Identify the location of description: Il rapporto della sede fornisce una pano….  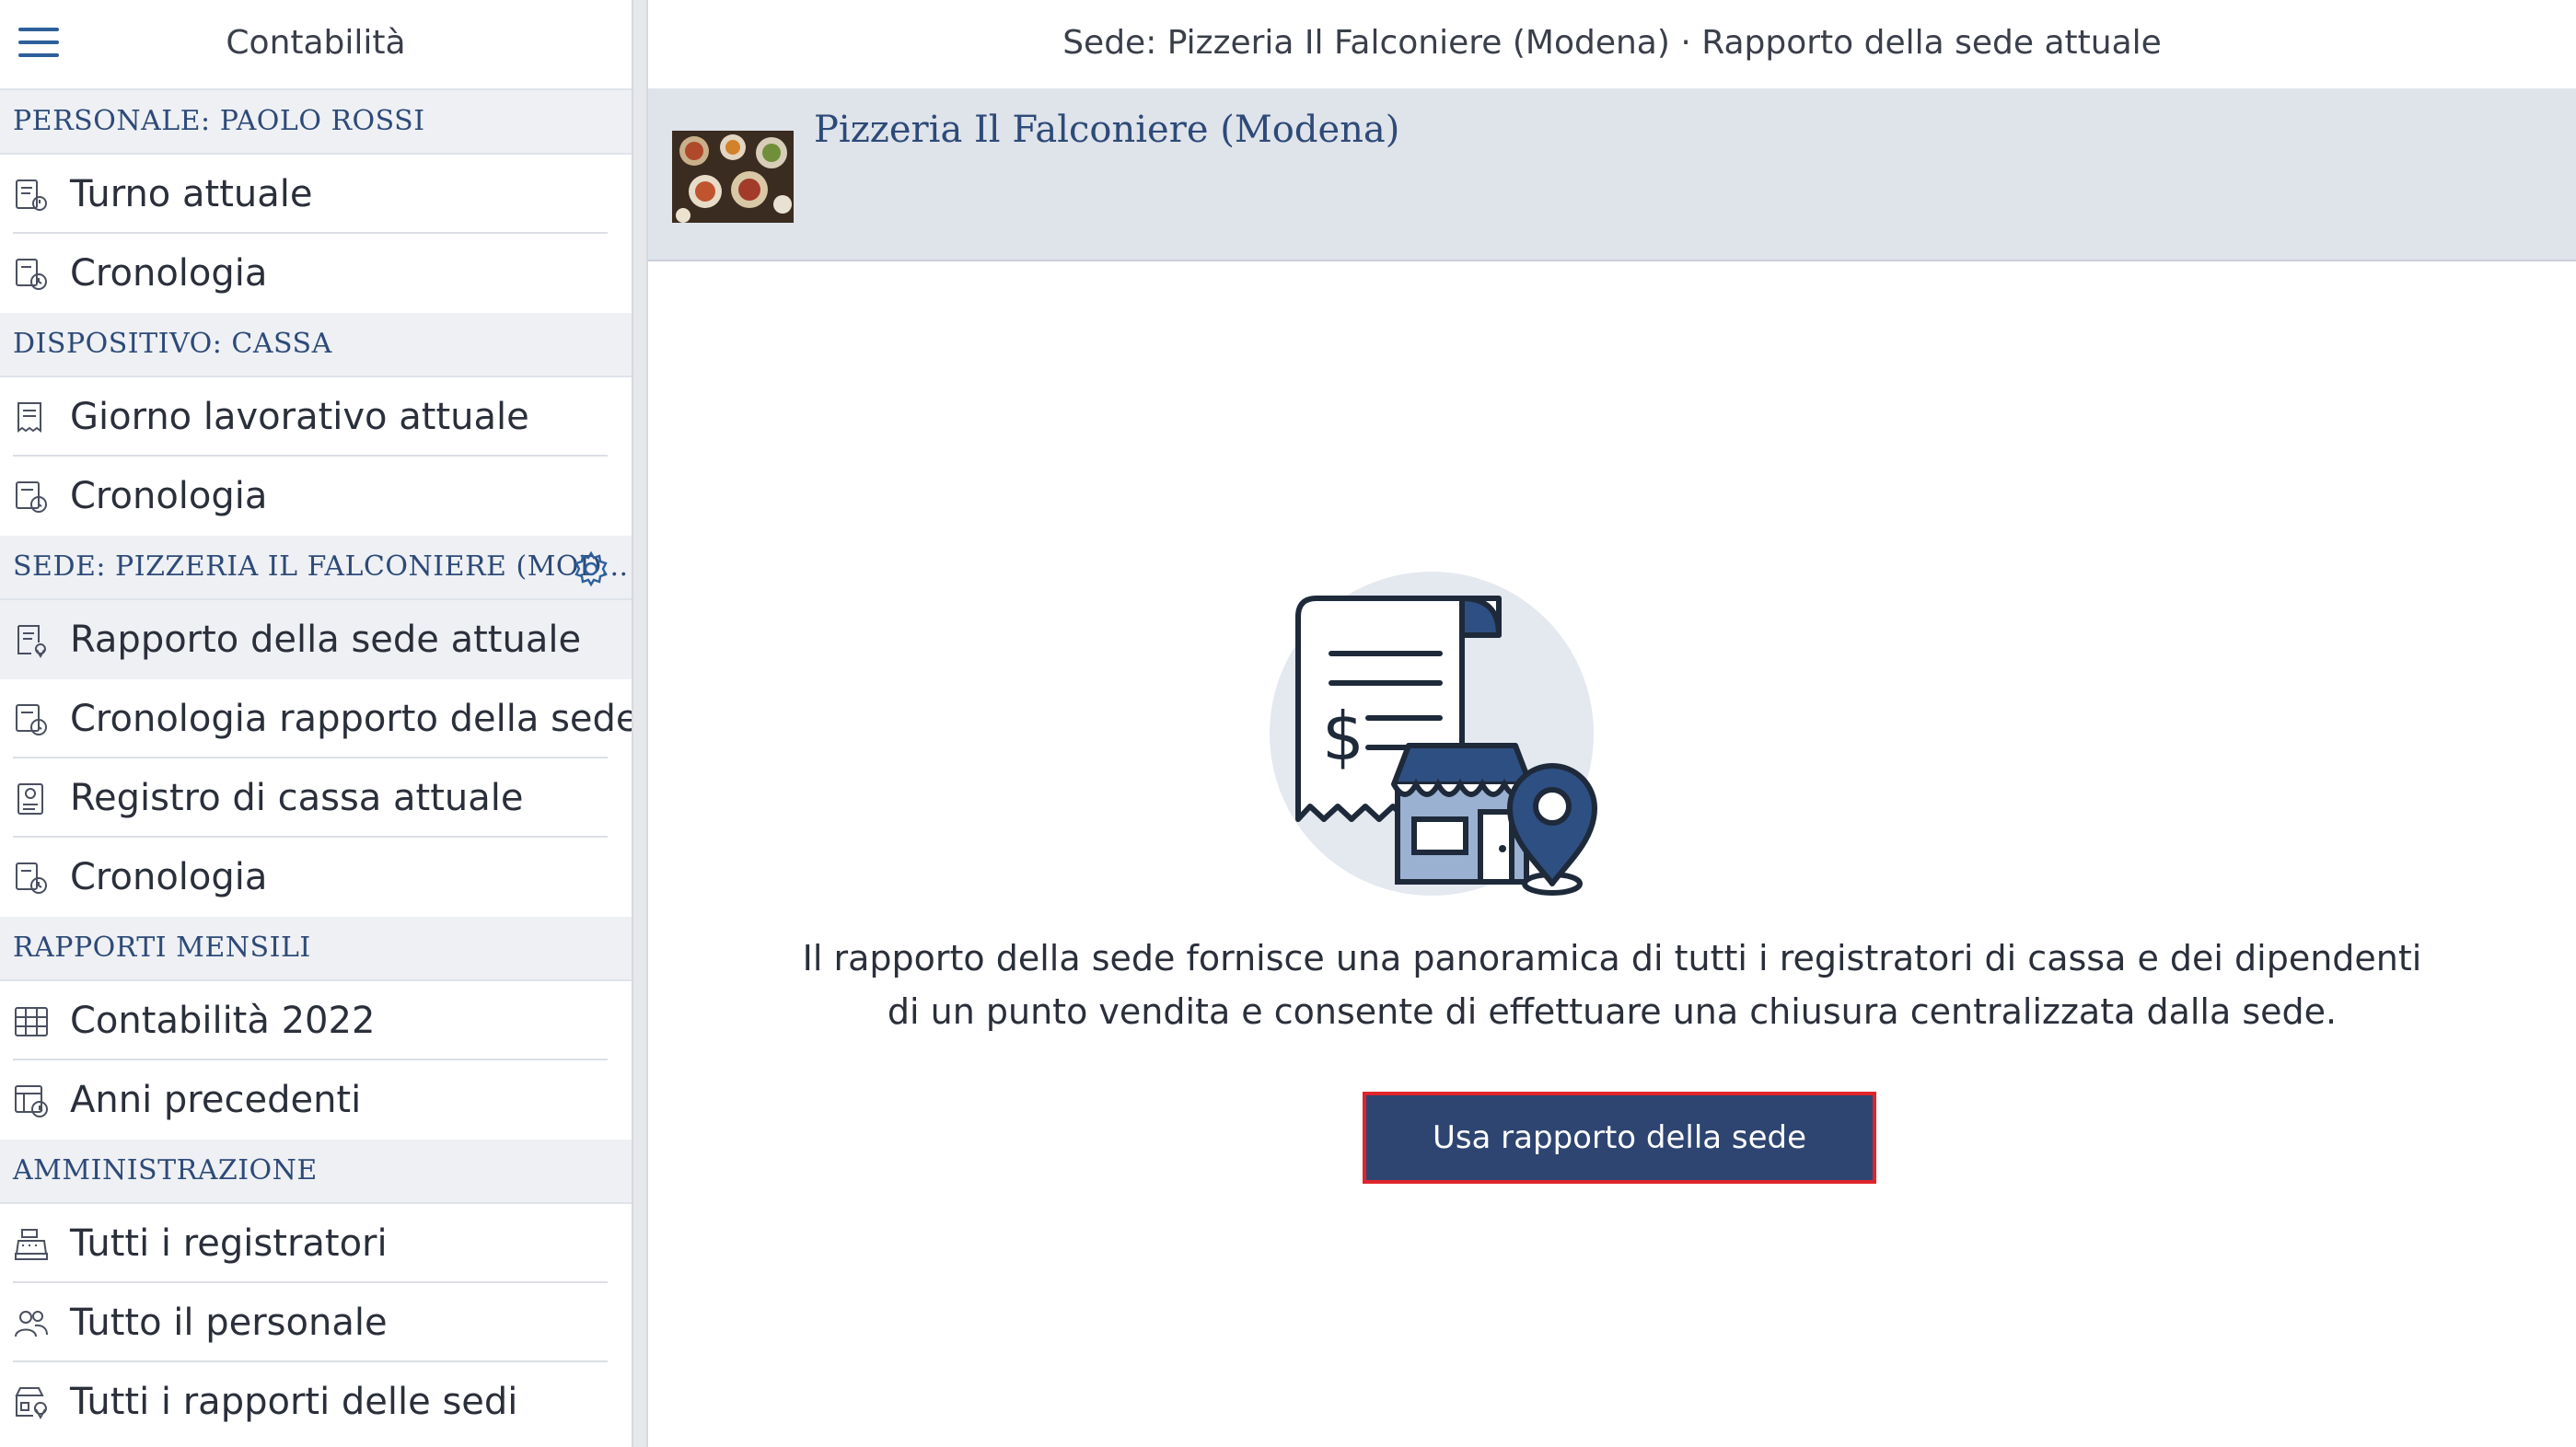
(1612, 985).